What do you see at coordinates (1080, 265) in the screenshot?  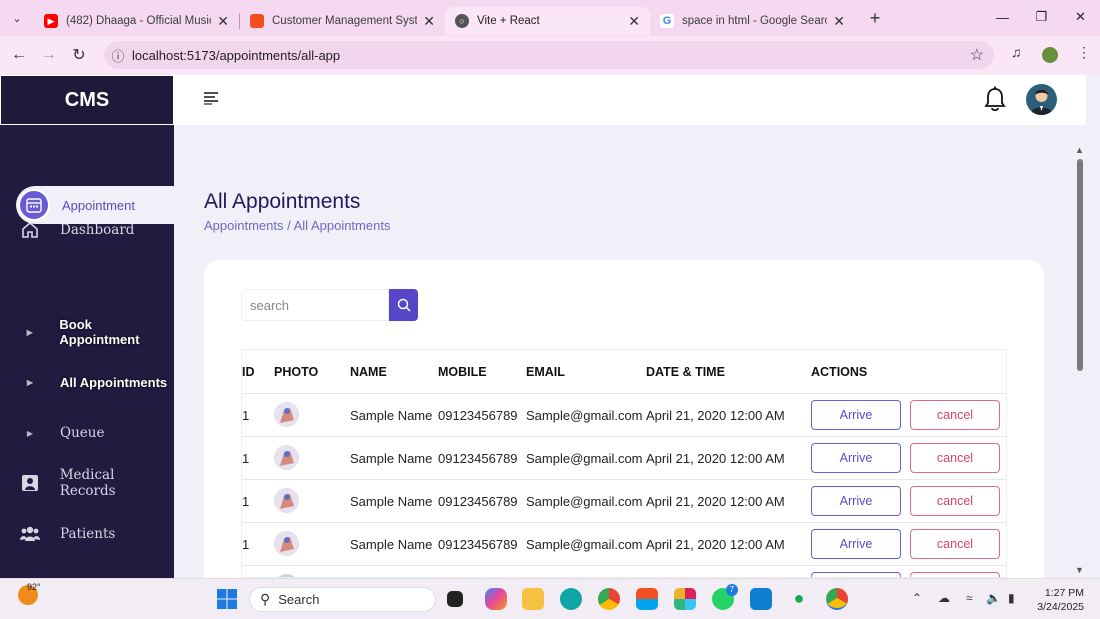 I see `scrollbar-thumb` at bounding box center [1080, 265].